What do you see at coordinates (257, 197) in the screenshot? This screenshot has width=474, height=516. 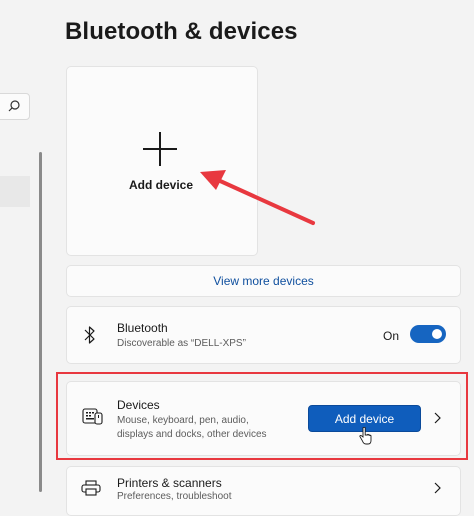 I see `annotation-arrow` at bounding box center [257, 197].